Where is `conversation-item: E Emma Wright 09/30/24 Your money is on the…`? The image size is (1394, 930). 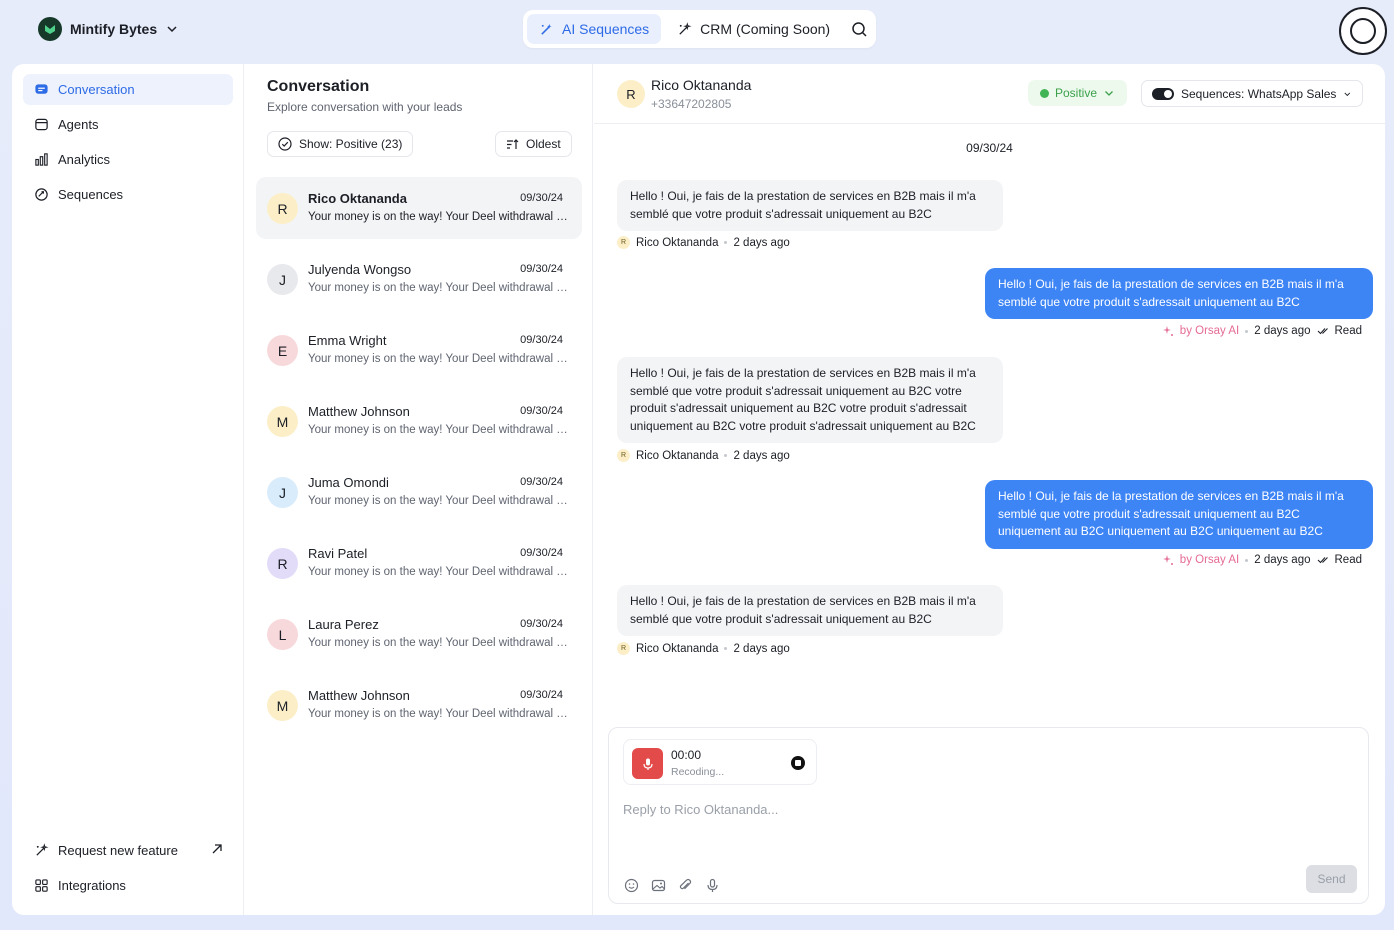
conversation-item: E Emma Wright 09/30/24 Your money is on the… is located at coordinates (419, 350).